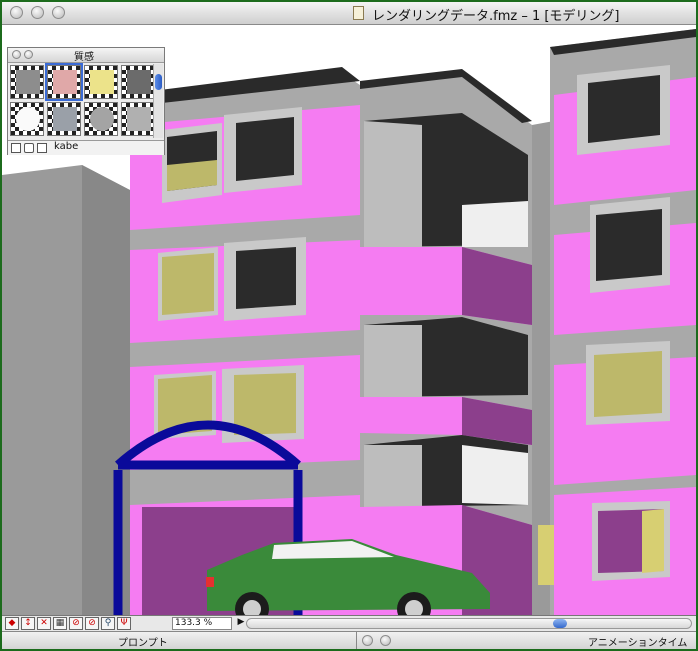 The width and height of the screenshot is (698, 651). I want to click on minimize-window-button, so click(37, 12).